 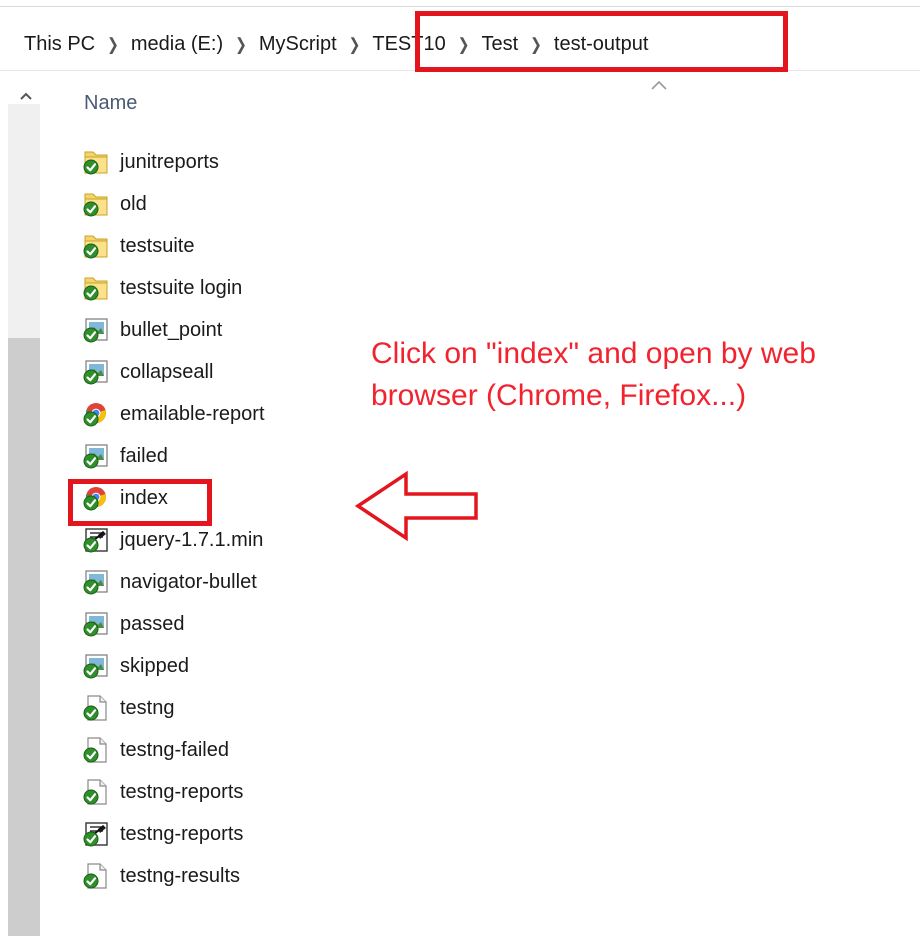 I want to click on file-row: navigator-bullet, so click(x=242, y=582).